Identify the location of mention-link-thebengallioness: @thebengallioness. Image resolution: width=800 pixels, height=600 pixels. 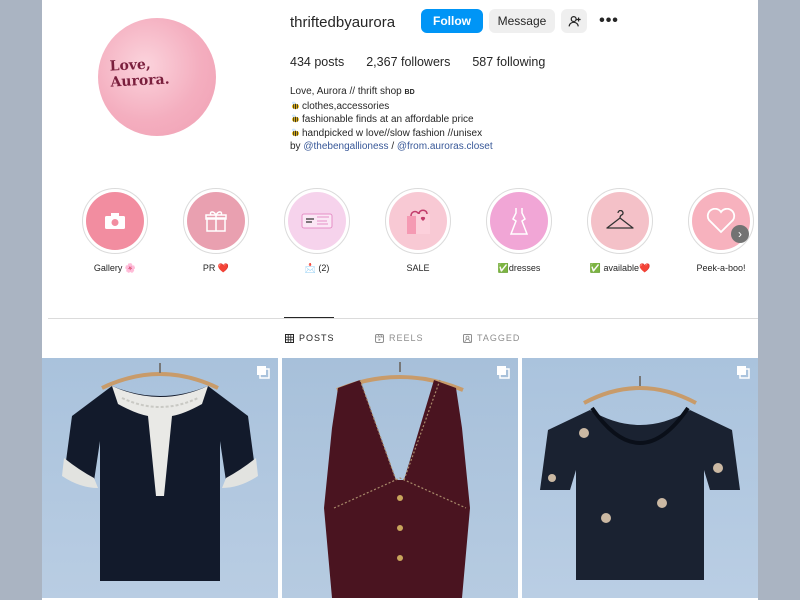
(345, 146).